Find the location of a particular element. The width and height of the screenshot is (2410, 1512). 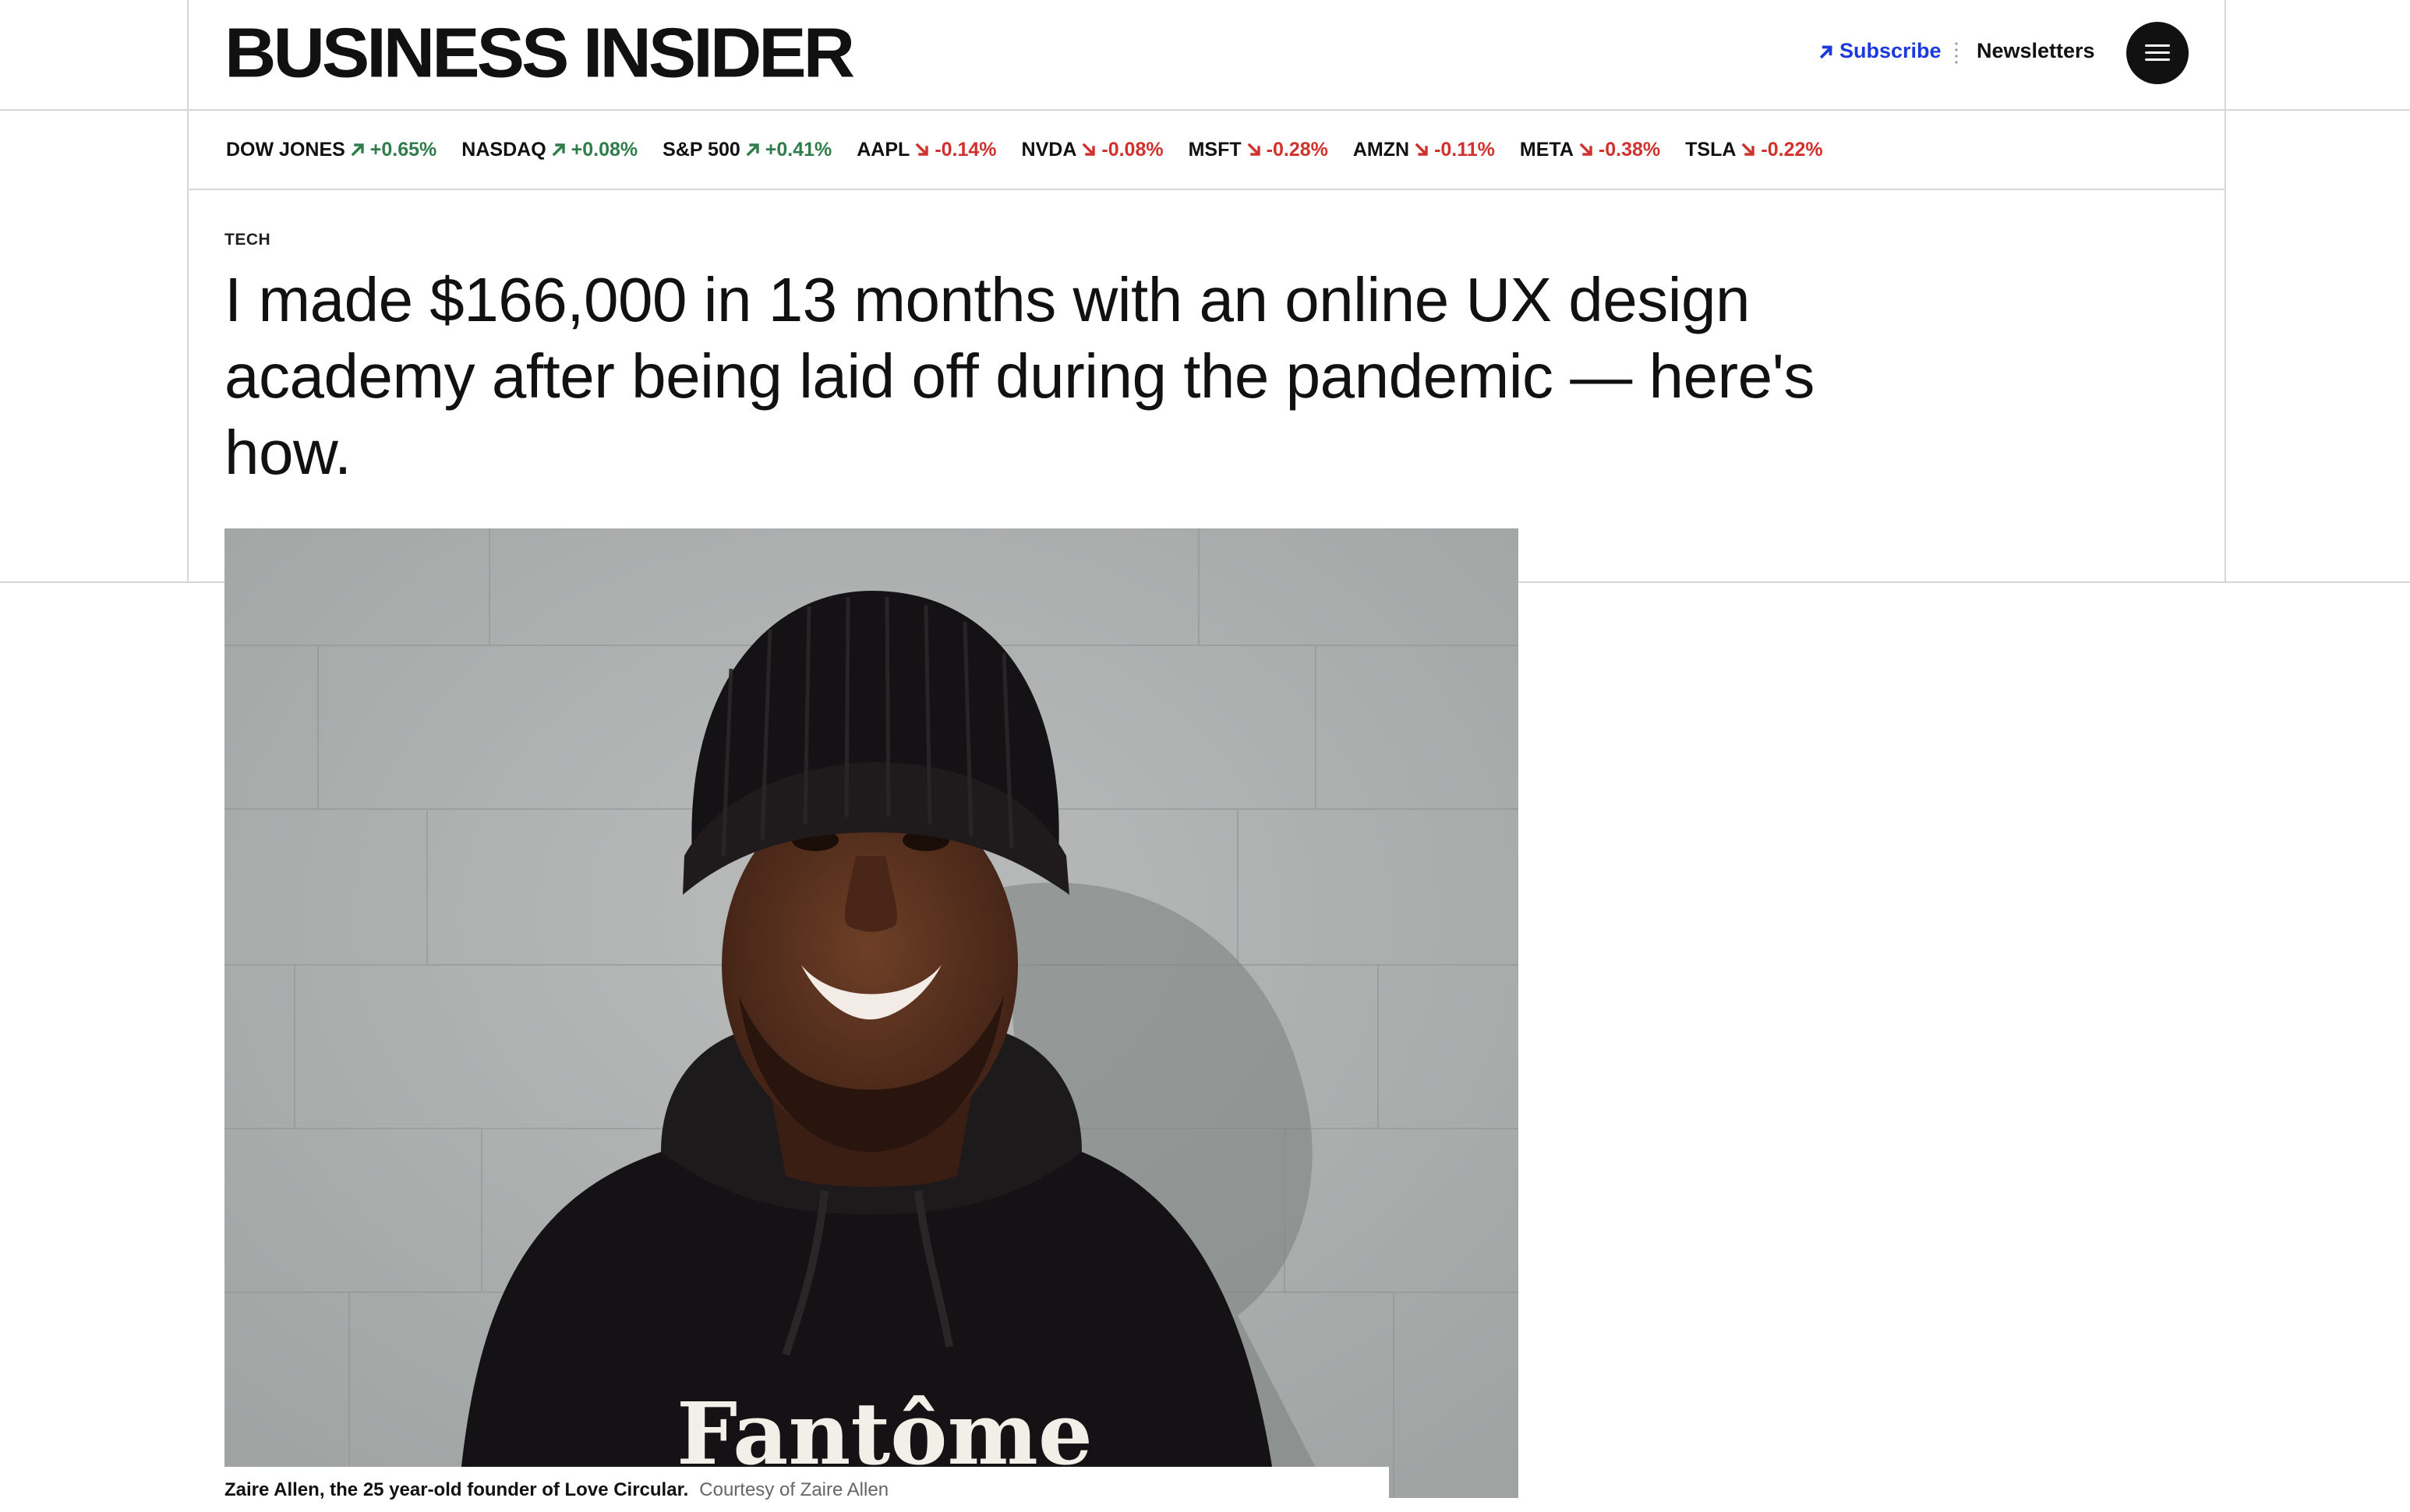

article-category: TECH is located at coordinates (247, 240).